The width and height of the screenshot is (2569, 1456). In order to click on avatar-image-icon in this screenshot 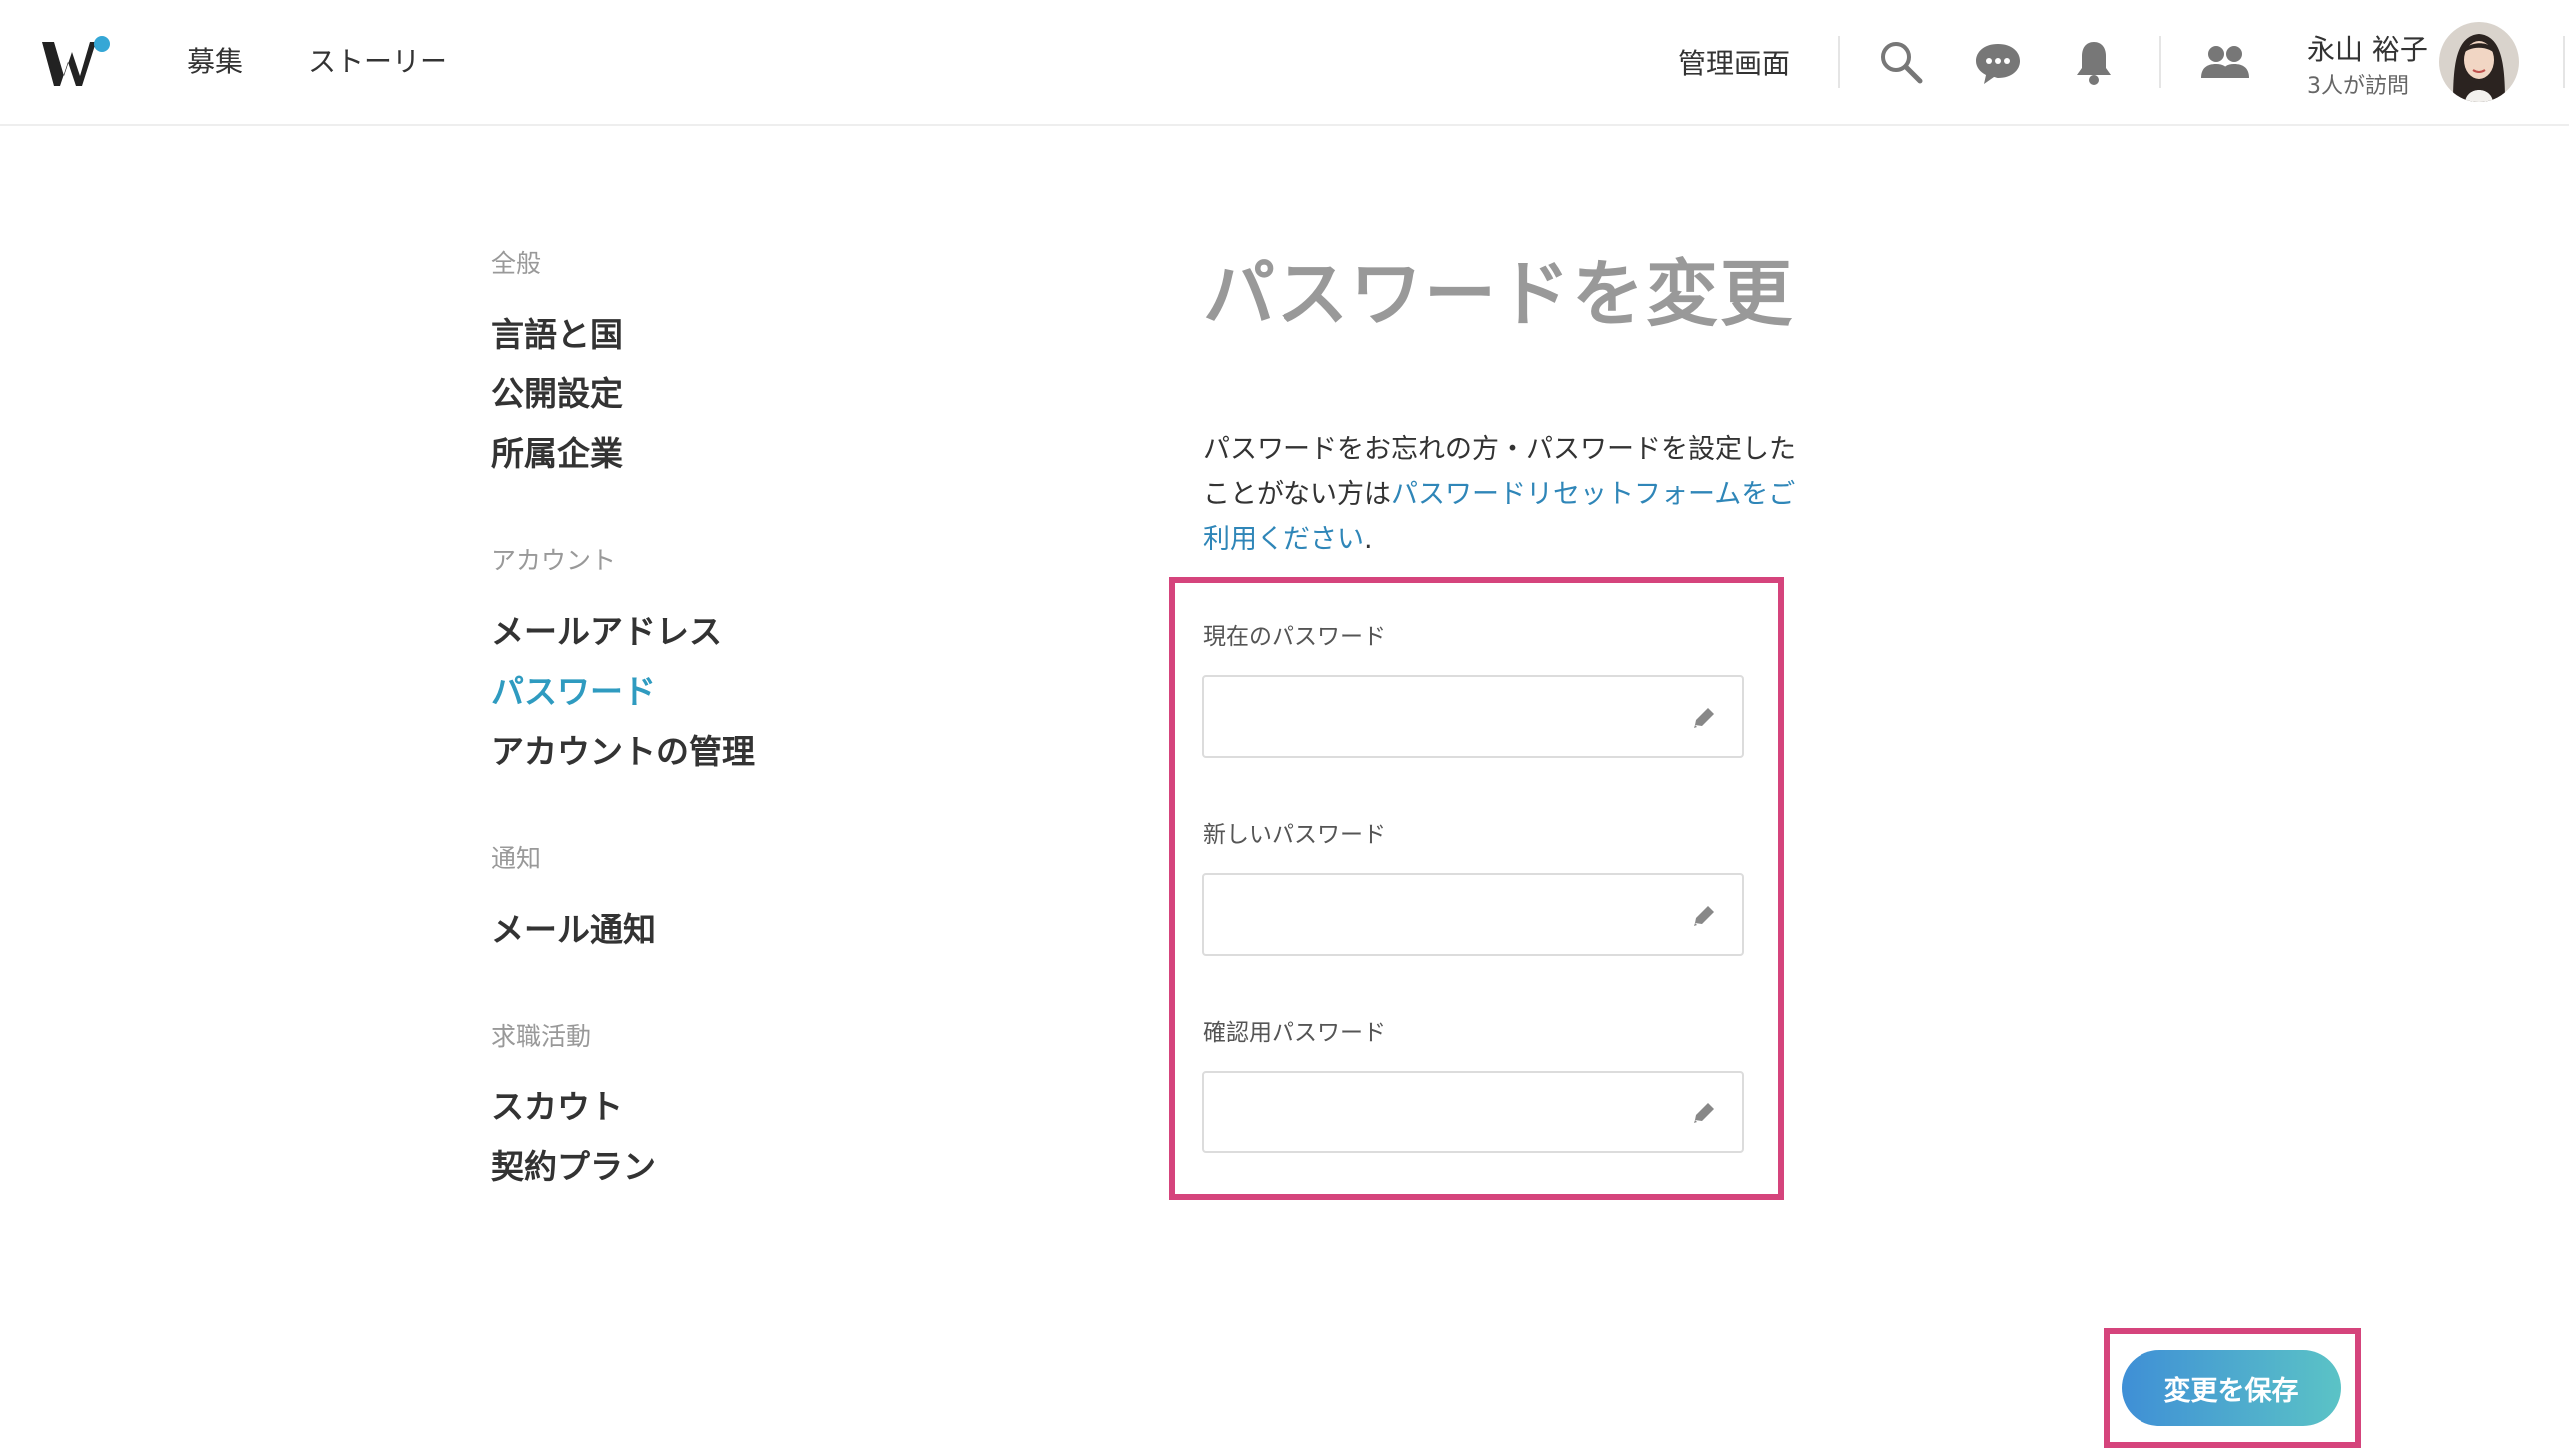, I will do `click(2479, 62)`.